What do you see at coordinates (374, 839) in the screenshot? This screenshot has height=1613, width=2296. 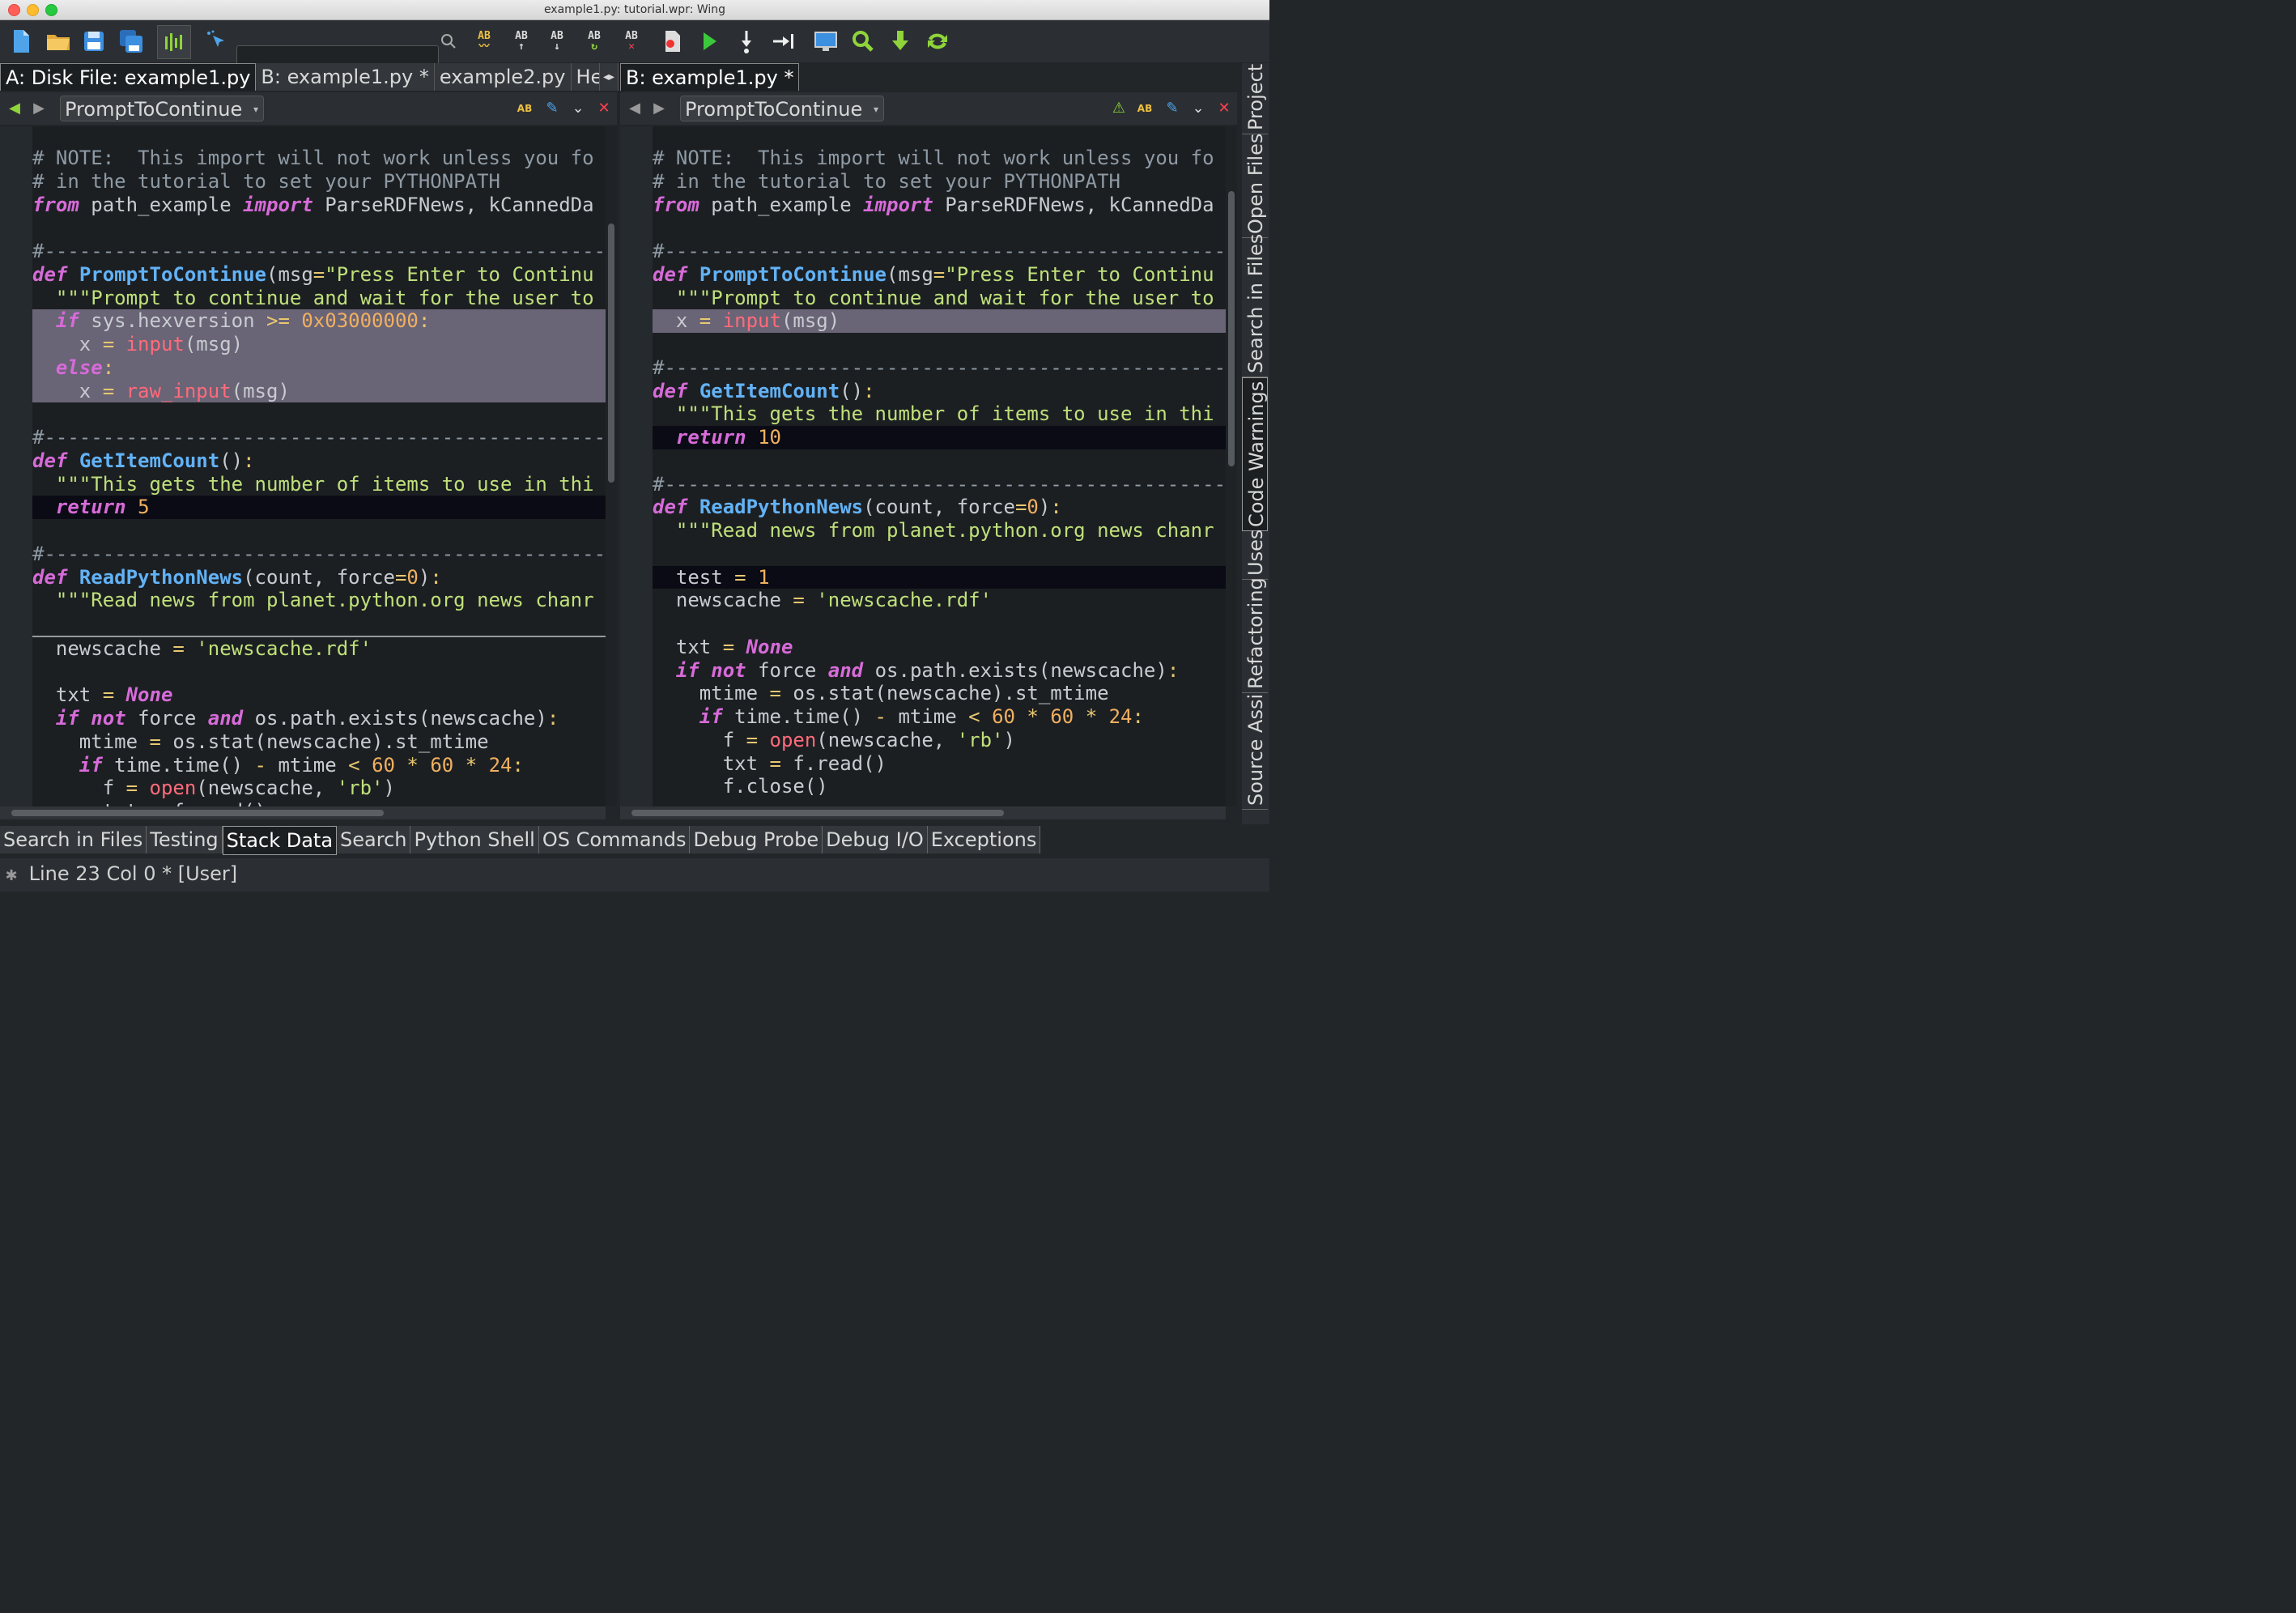 I see `tab-search: Search` at bounding box center [374, 839].